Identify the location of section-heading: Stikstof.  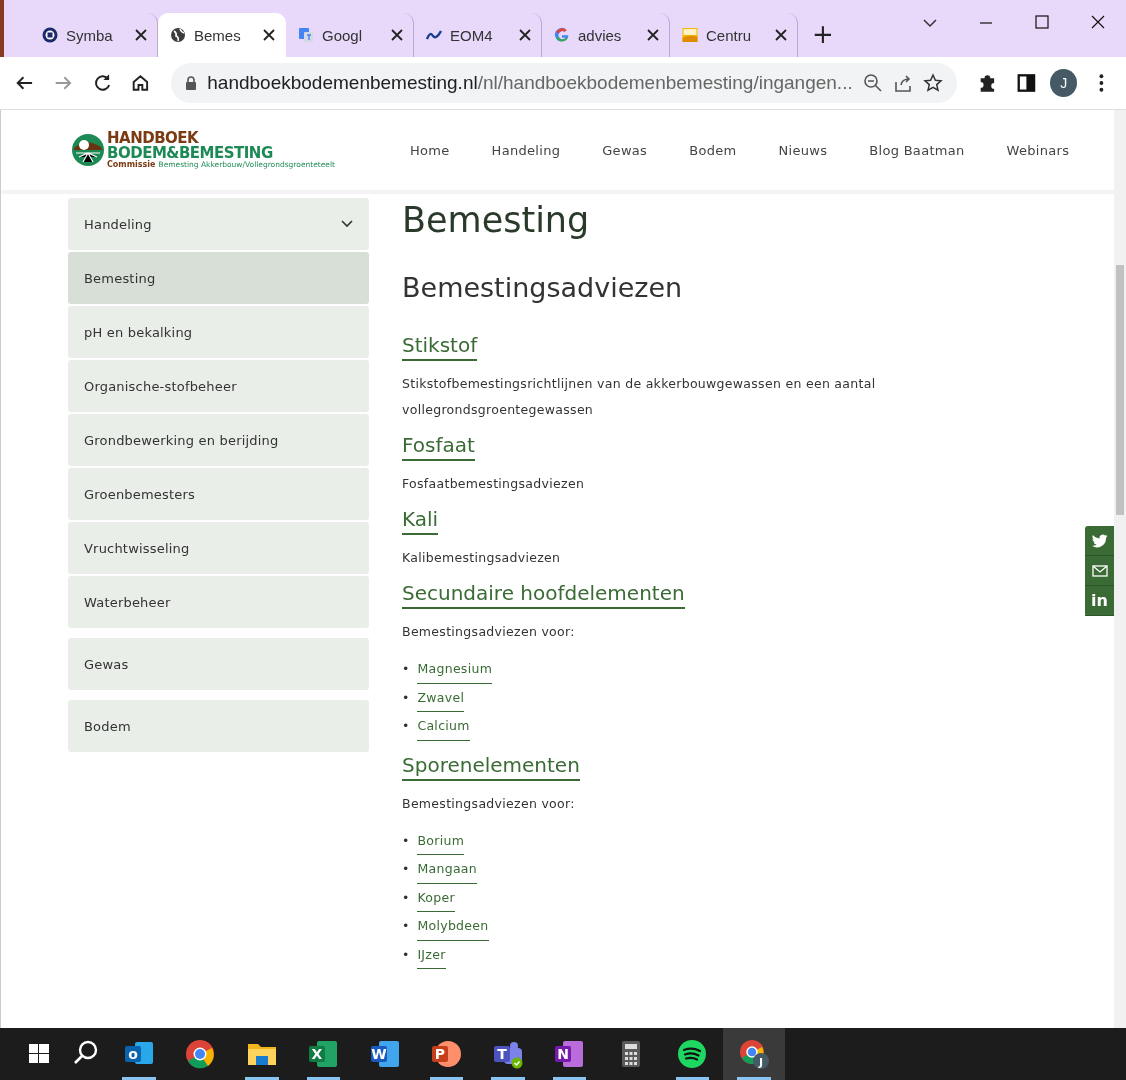
(440, 347).